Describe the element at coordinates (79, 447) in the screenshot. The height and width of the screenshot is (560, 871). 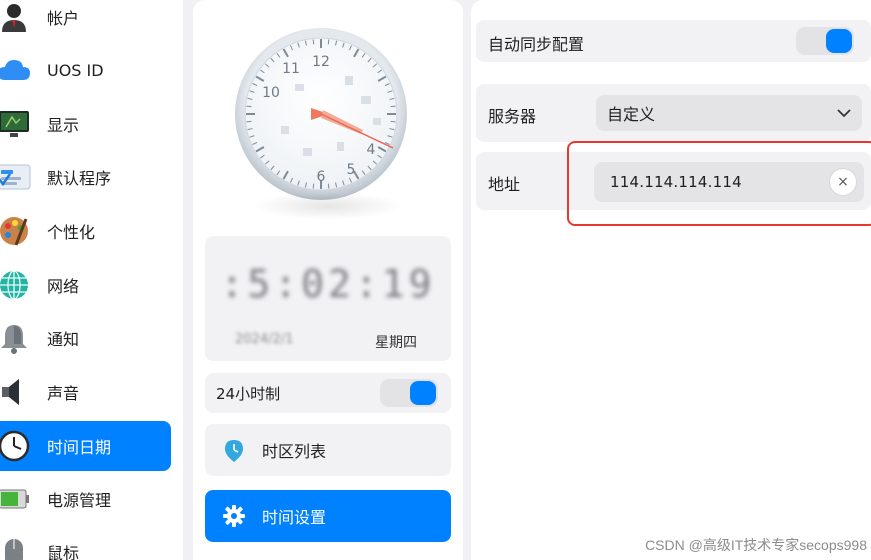
I see `sidebar-item-label: 时间日期` at that location.